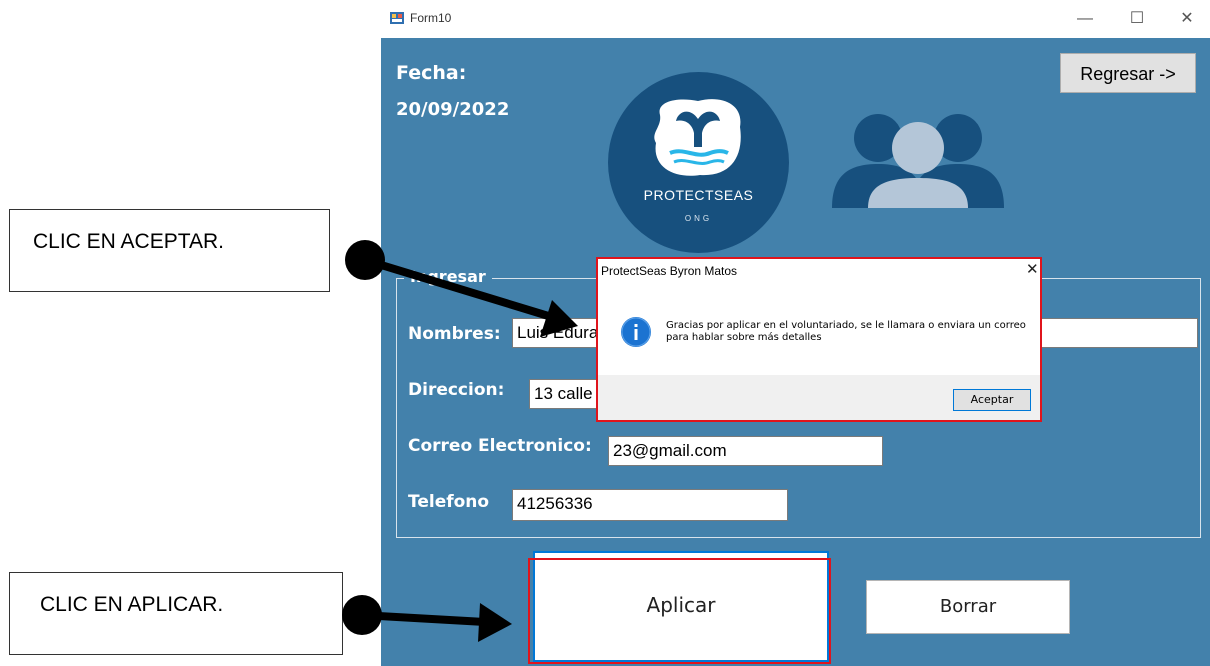  I want to click on minimize-button: —, so click(1085, 19).